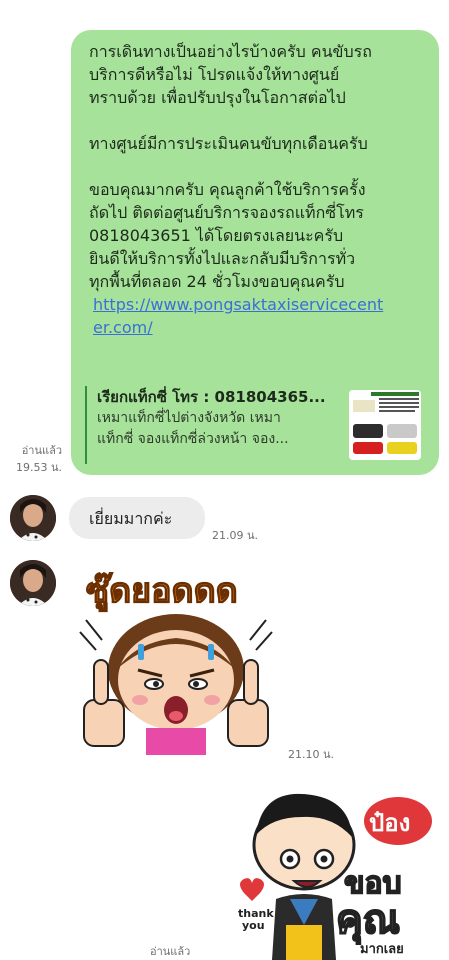  I want to click on website-link: https://www.pongsaktaxiservicecent, so click(259, 304).